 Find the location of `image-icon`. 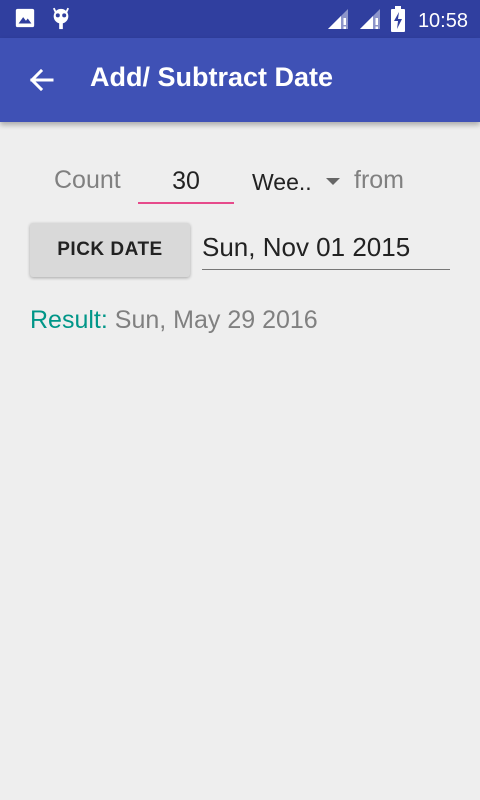

image-icon is located at coordinates (25, 21).